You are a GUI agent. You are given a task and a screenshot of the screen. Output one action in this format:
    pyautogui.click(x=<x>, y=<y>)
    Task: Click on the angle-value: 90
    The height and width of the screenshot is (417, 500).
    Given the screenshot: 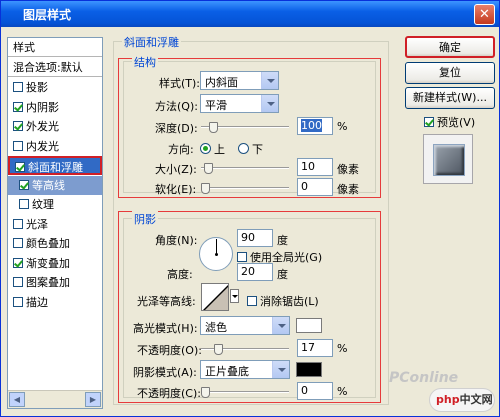 What is the action you would take?
    pyautogui.click(x=248, y=237)
    